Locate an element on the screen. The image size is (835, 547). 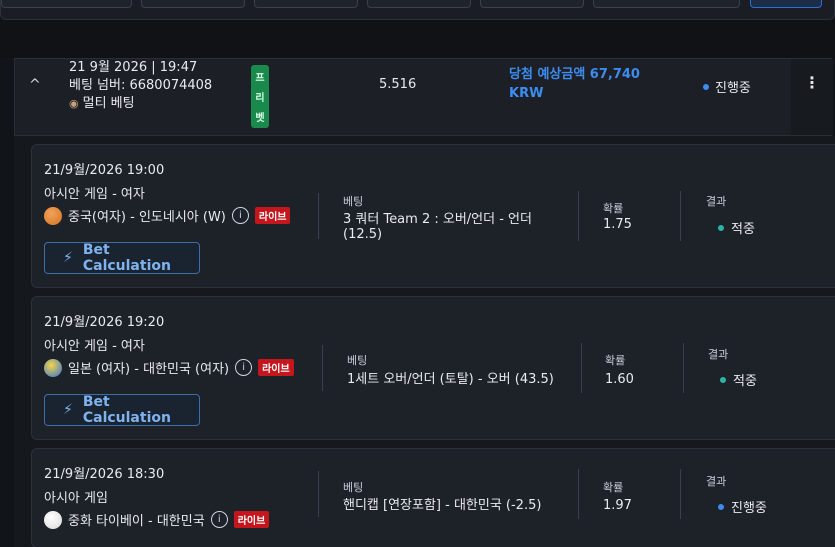
potential-win-currency: KRW is located at coordinates (526, 93).